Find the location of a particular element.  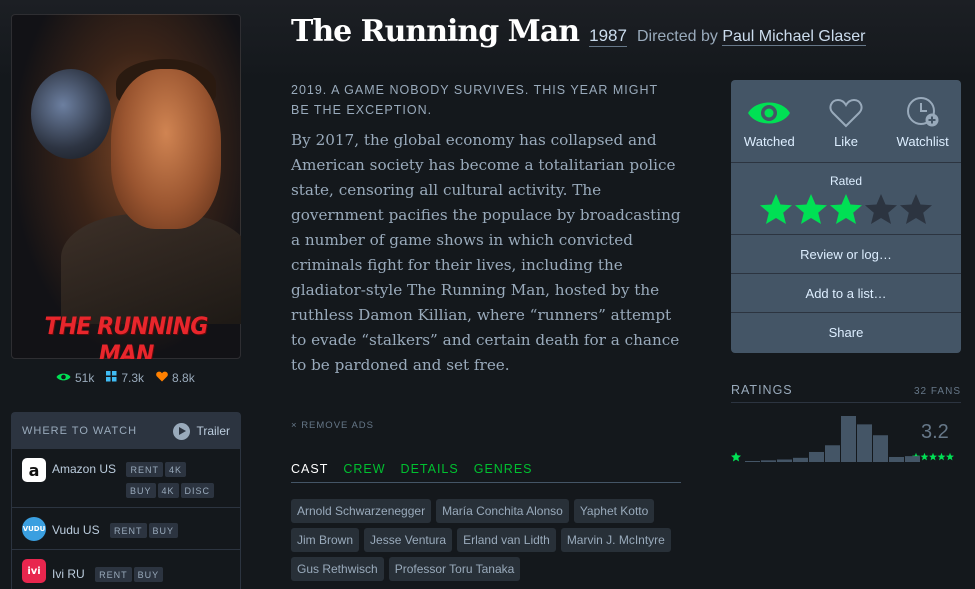

poster-title: THE RUNNING MAN is located at coordinates (126, 335).